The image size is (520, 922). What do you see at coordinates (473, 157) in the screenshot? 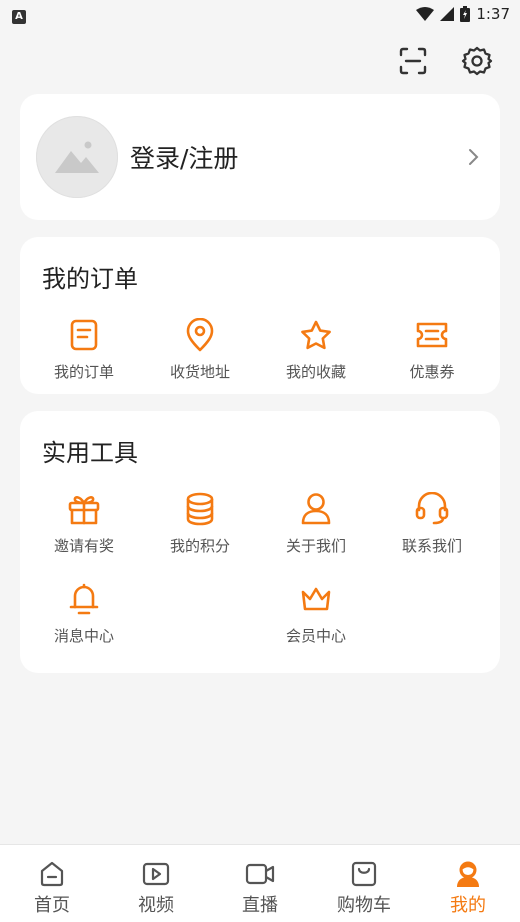
I see `chevron-right-icon` at bounding box center [473, 157].